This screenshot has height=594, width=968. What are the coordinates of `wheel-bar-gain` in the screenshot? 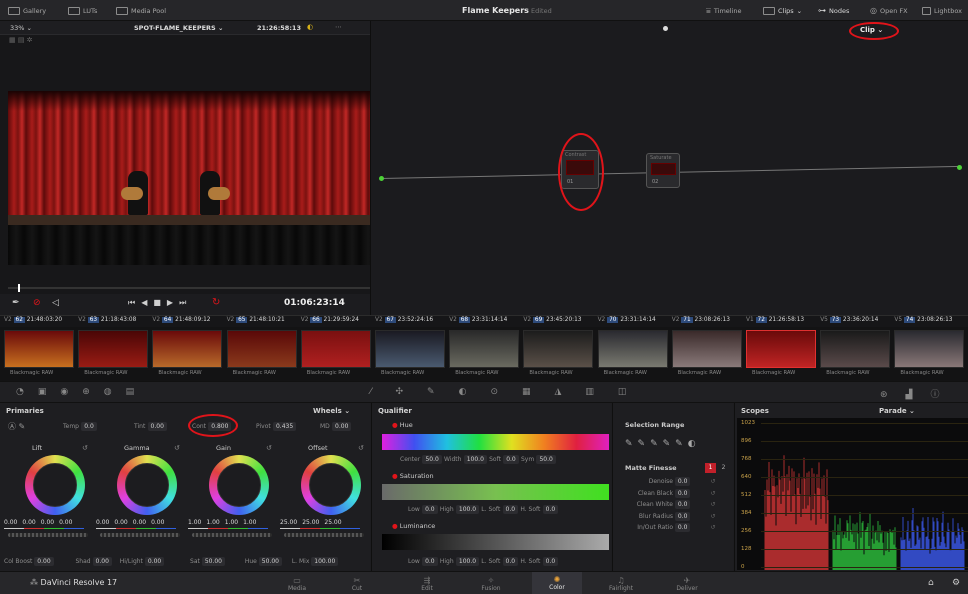 It's located at (232, 535).